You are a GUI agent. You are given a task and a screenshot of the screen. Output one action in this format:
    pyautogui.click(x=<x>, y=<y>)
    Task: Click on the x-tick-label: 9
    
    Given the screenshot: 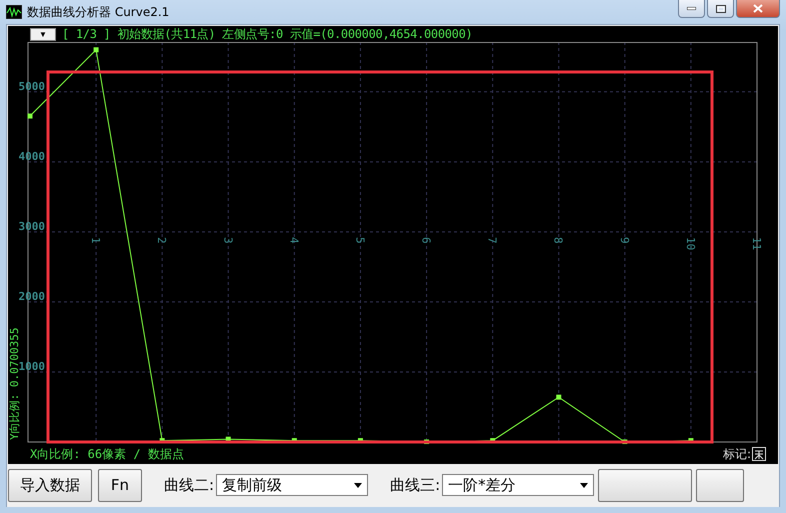 What is the action you would take?
    pyautogui.click(x=624, y=240)
    